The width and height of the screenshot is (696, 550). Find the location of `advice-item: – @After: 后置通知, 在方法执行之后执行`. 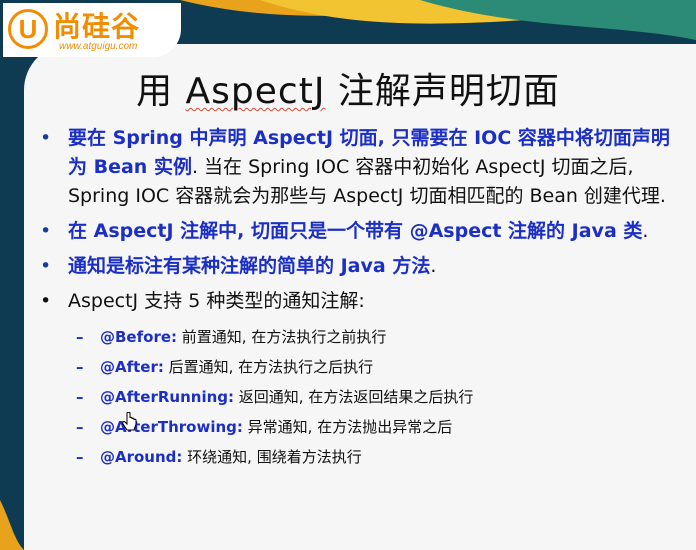

advice-item: – @After: 后置通知, 在方法执行之后执行 is located at coordinates (356, 367).